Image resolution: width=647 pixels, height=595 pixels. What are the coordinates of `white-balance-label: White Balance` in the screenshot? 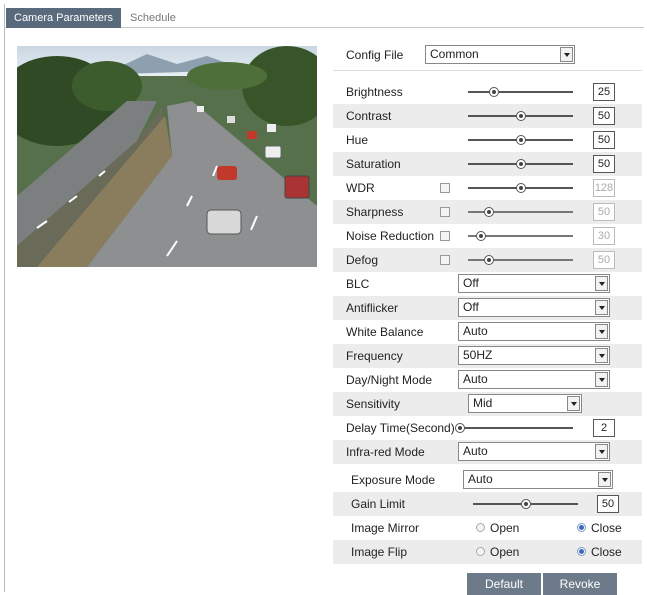 It's located at (385, 332).